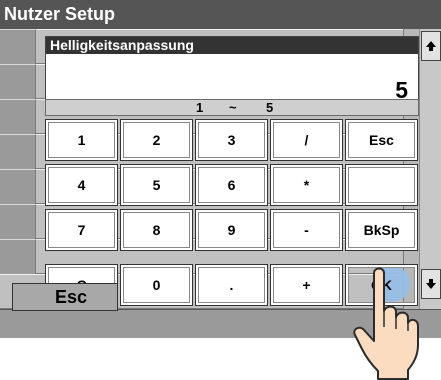 This screenshot has height=380, width=441. I want to click on title-bar: Nutzer Setup, so click(220, 14).